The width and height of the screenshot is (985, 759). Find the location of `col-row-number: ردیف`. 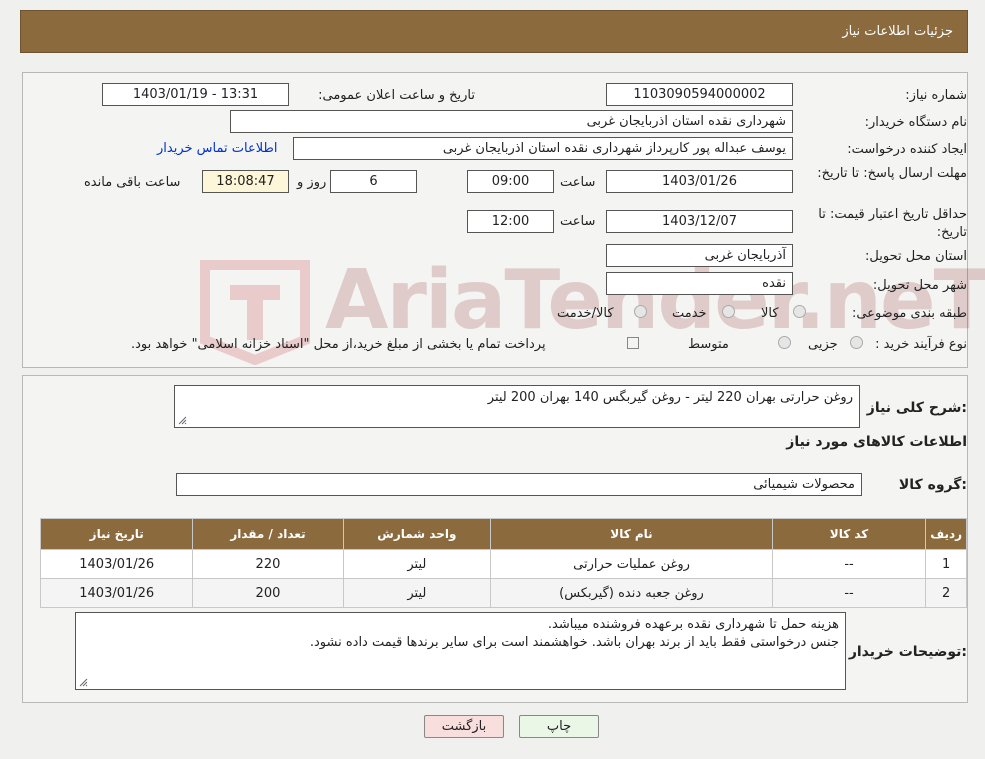

col-row-number: ردیف is located at coordinates (946, 534).